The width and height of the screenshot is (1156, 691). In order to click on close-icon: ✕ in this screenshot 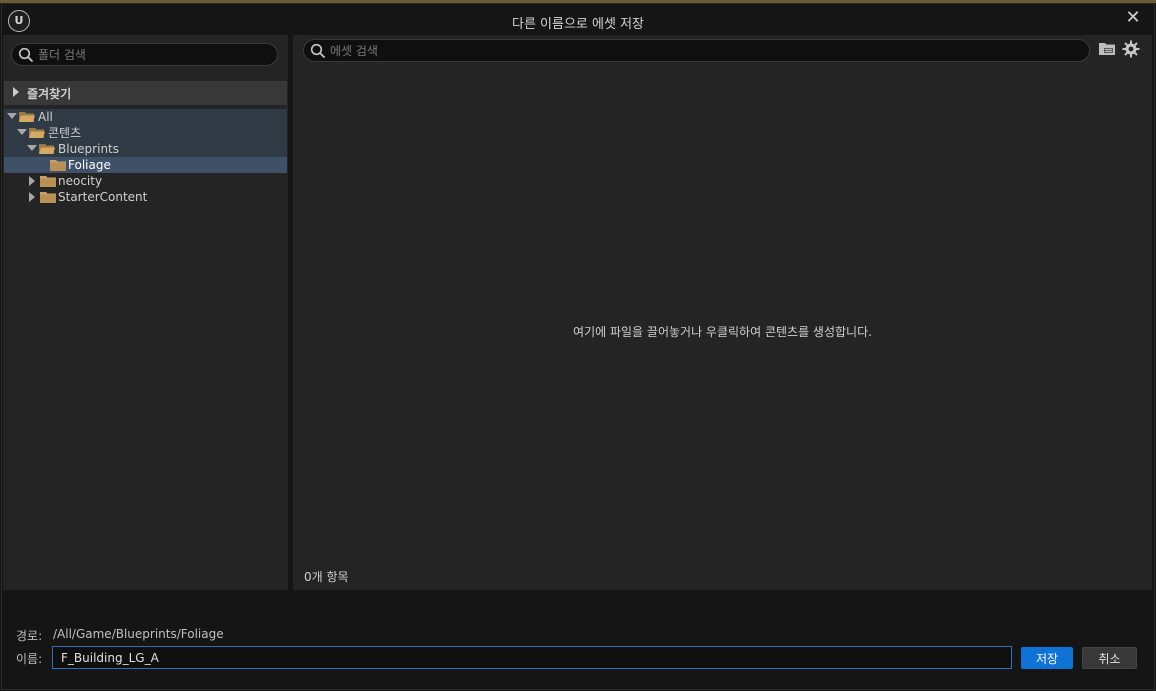, I will do `click(1133, 18)`.